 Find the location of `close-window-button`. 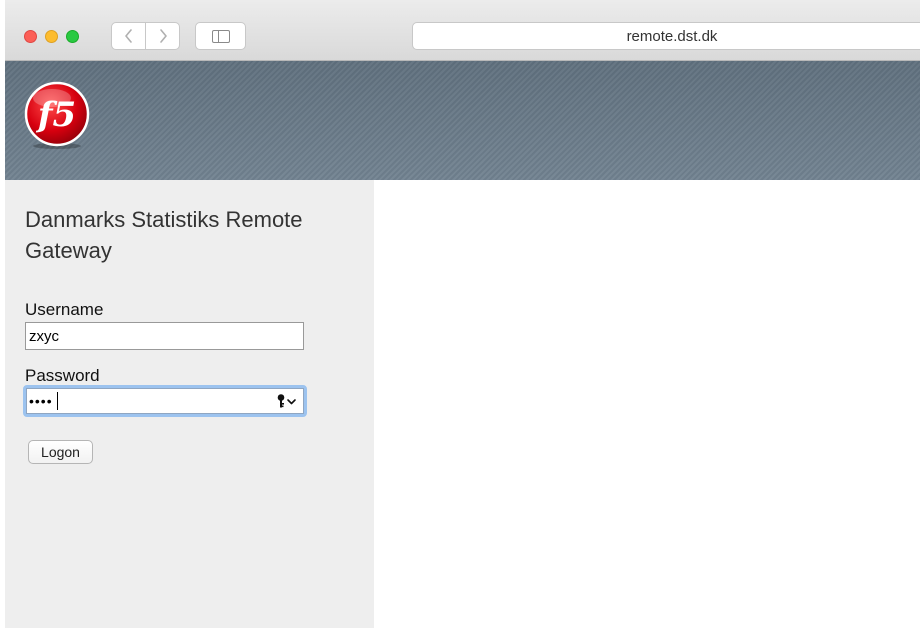

close-window-button is located at coordinates (30, 36).